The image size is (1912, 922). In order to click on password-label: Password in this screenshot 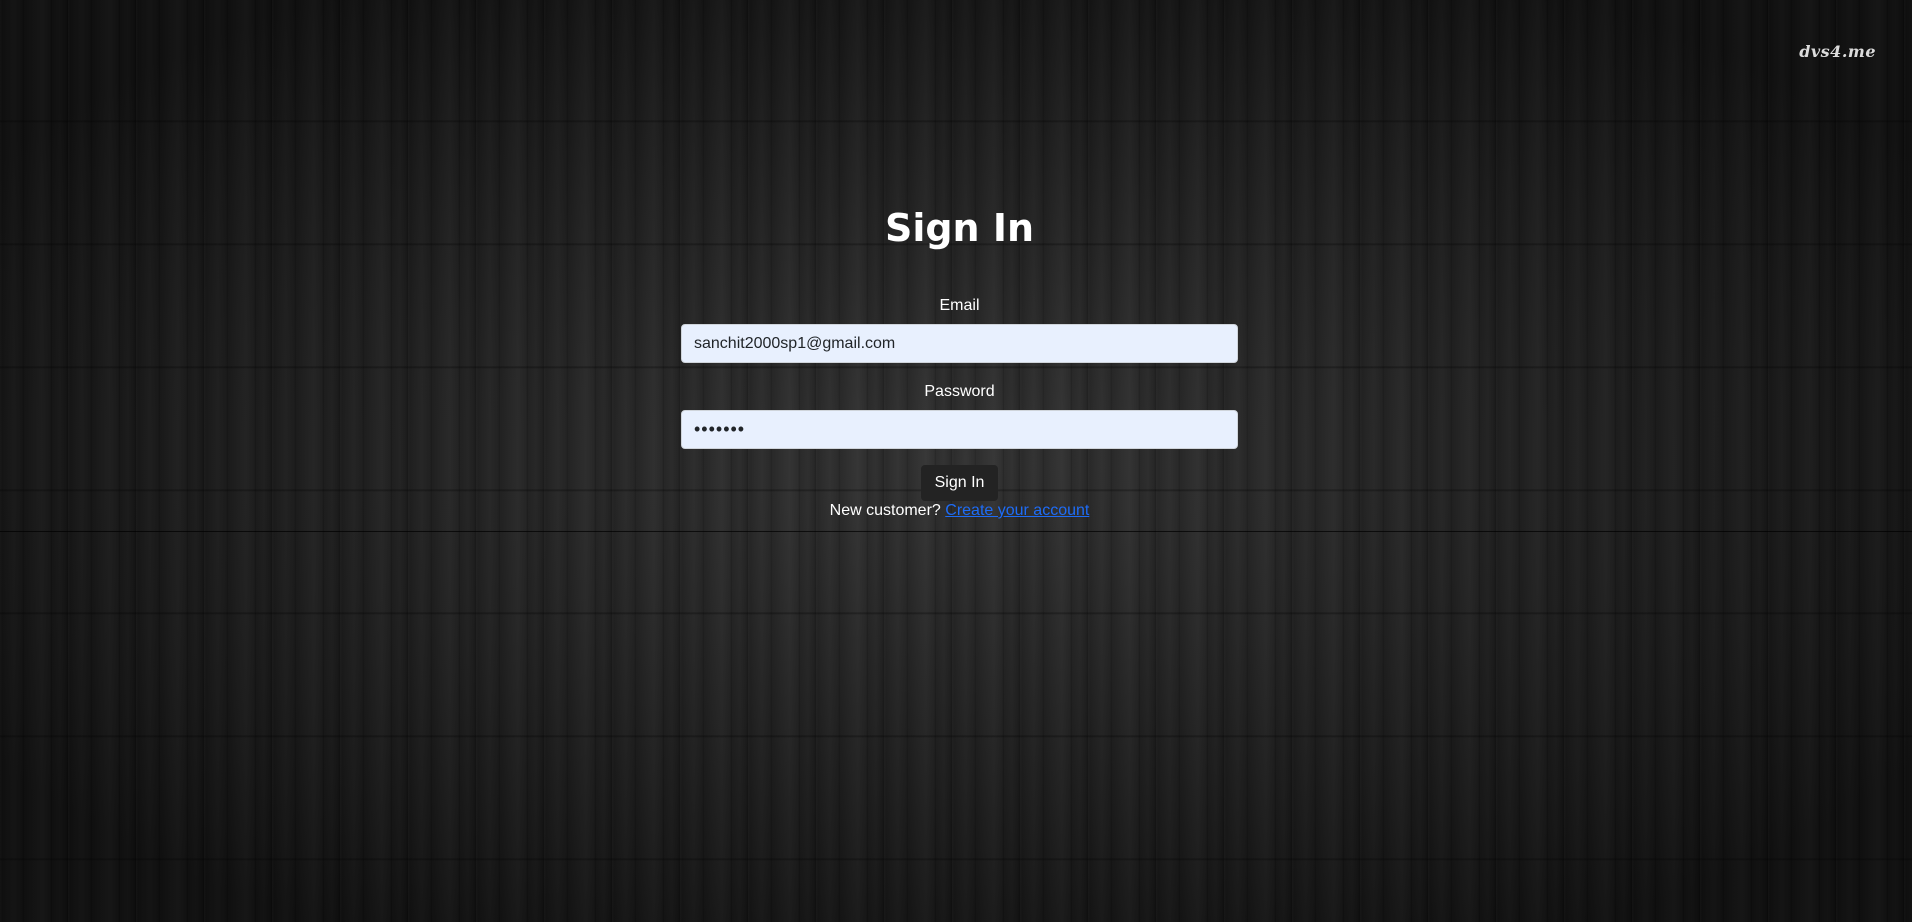, I will do `click(959, 391)`.